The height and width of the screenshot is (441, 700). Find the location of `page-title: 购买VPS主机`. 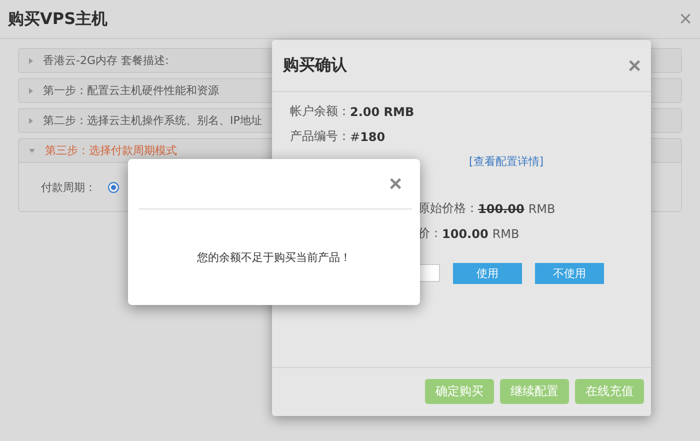

page-title: 购买VPS主机 is located at coordinates (58, 19).